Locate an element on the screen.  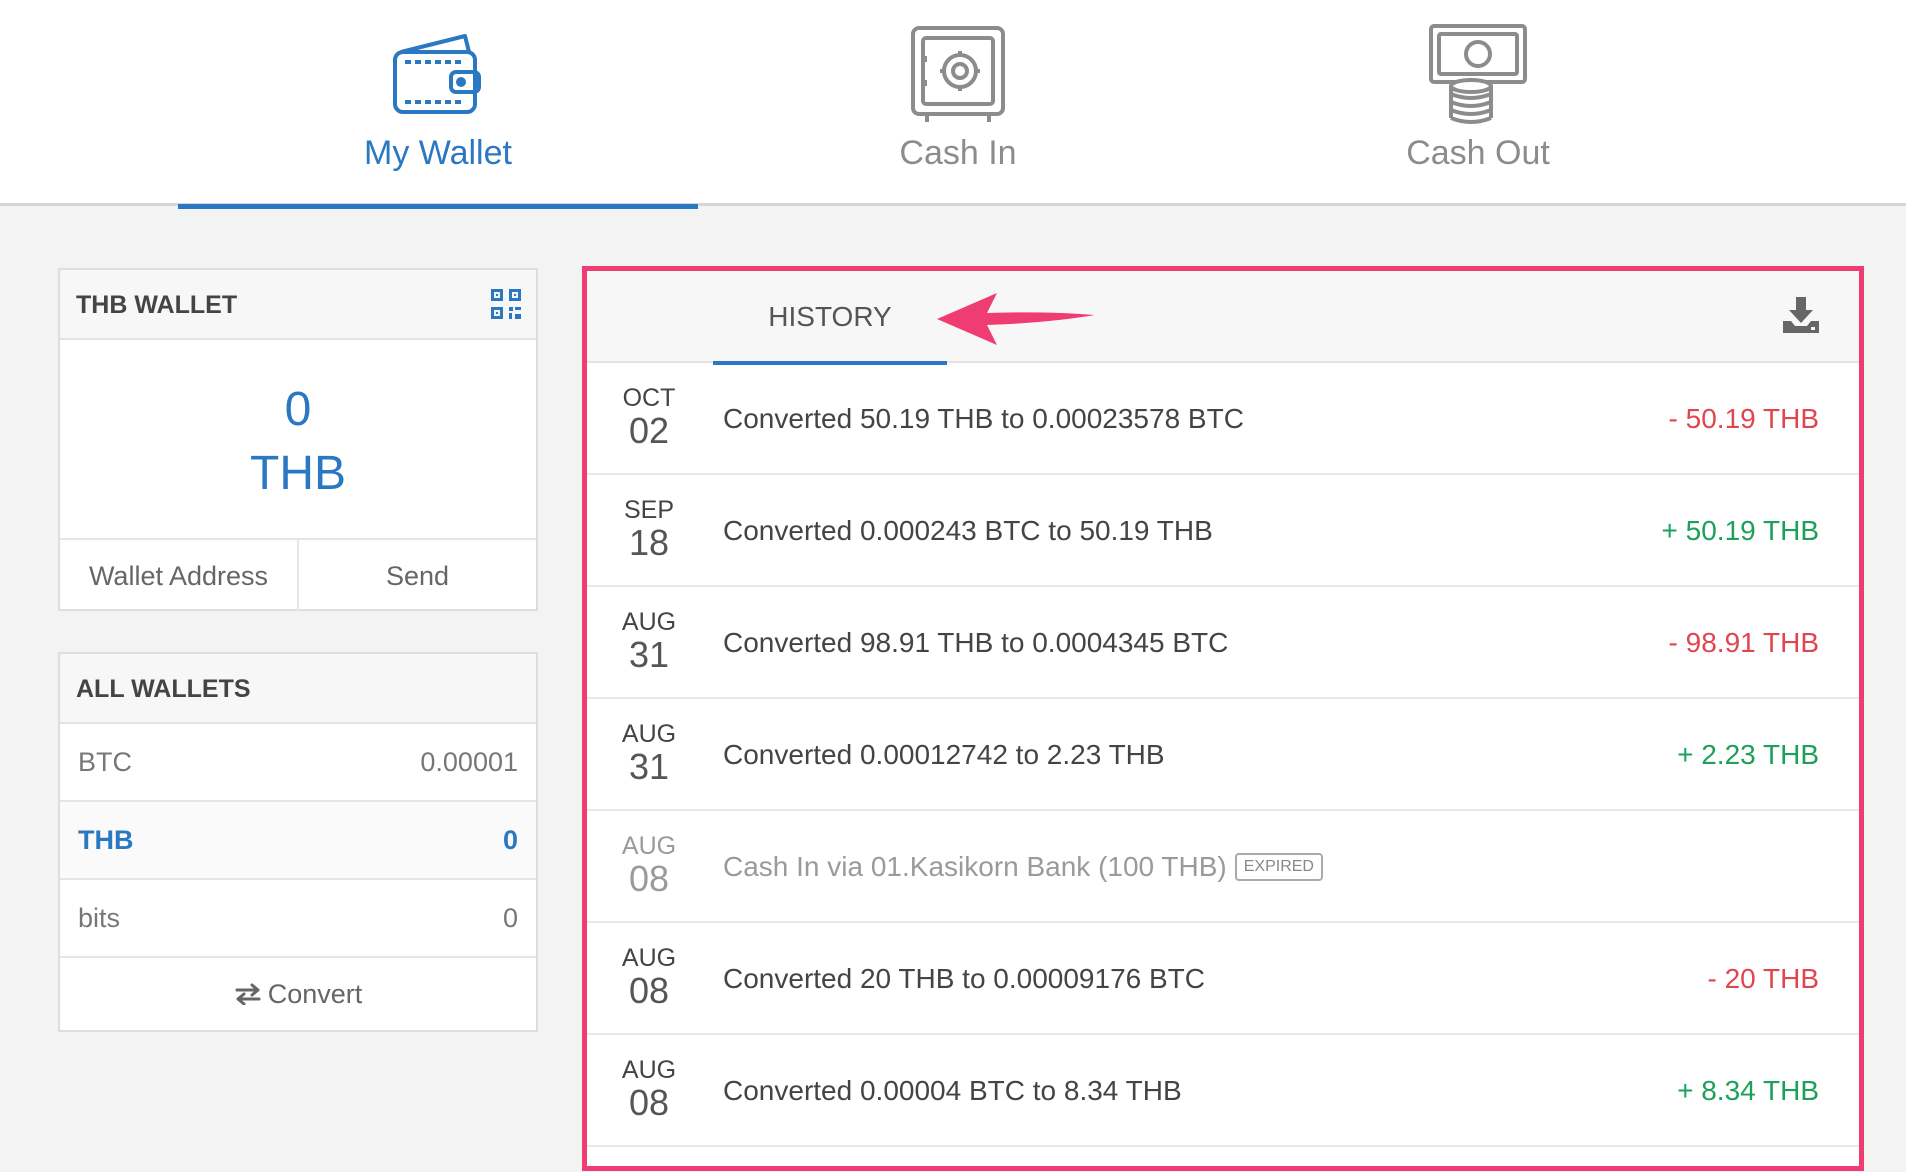
download-icon is located at coordinates (1801, 315).